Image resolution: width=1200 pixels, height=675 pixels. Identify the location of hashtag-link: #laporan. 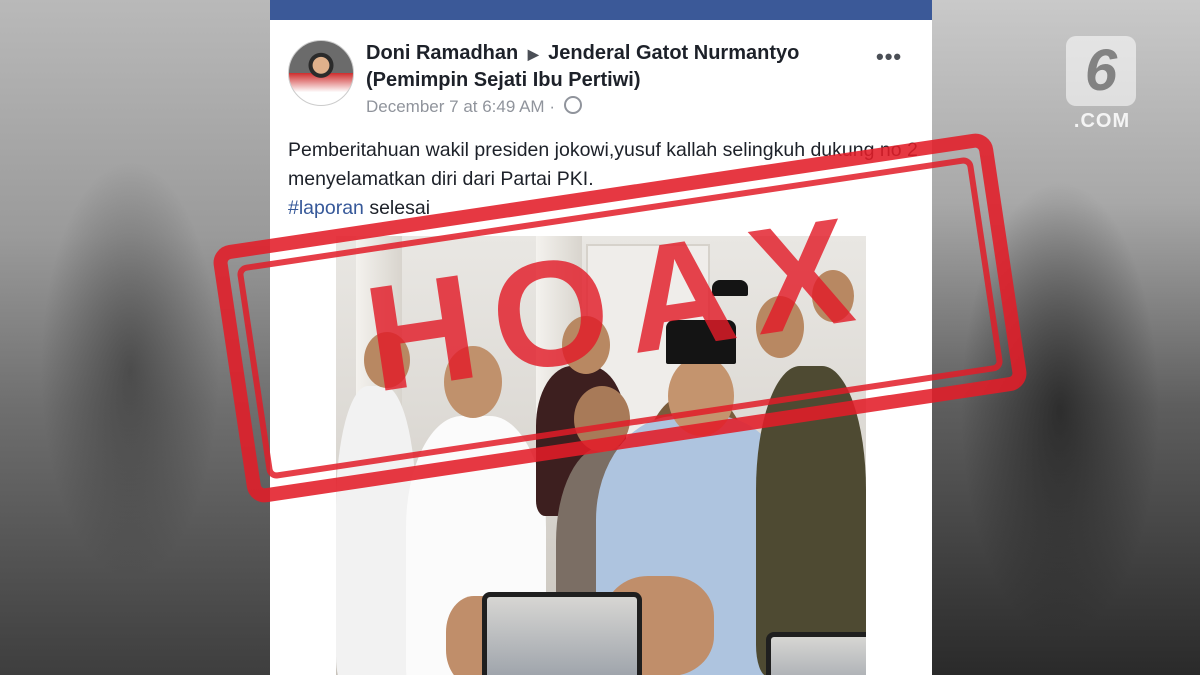
(326, 208).